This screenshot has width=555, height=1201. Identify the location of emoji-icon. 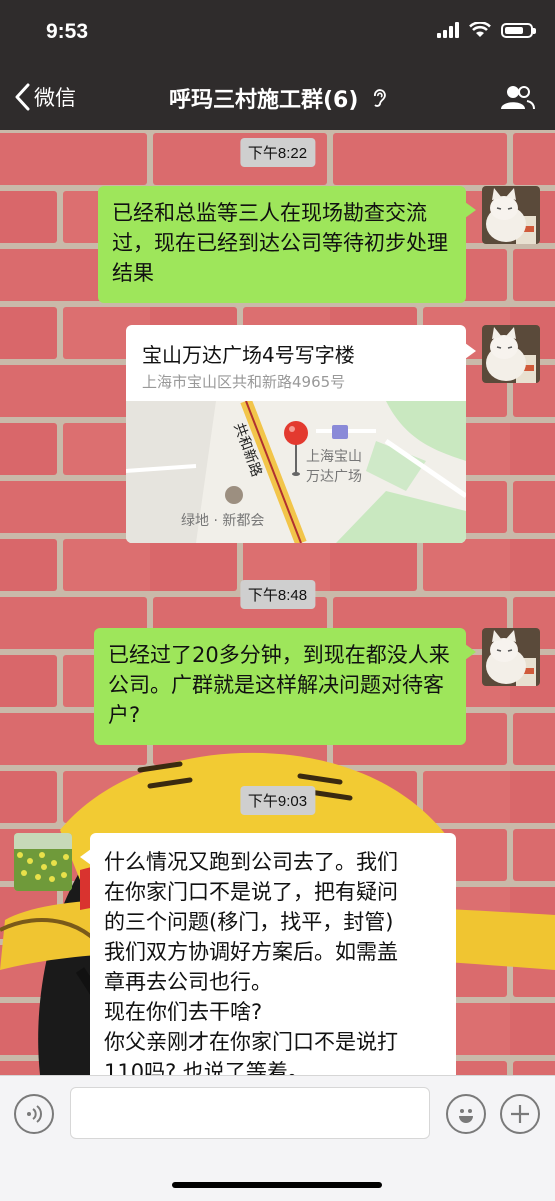
(466, 1116).